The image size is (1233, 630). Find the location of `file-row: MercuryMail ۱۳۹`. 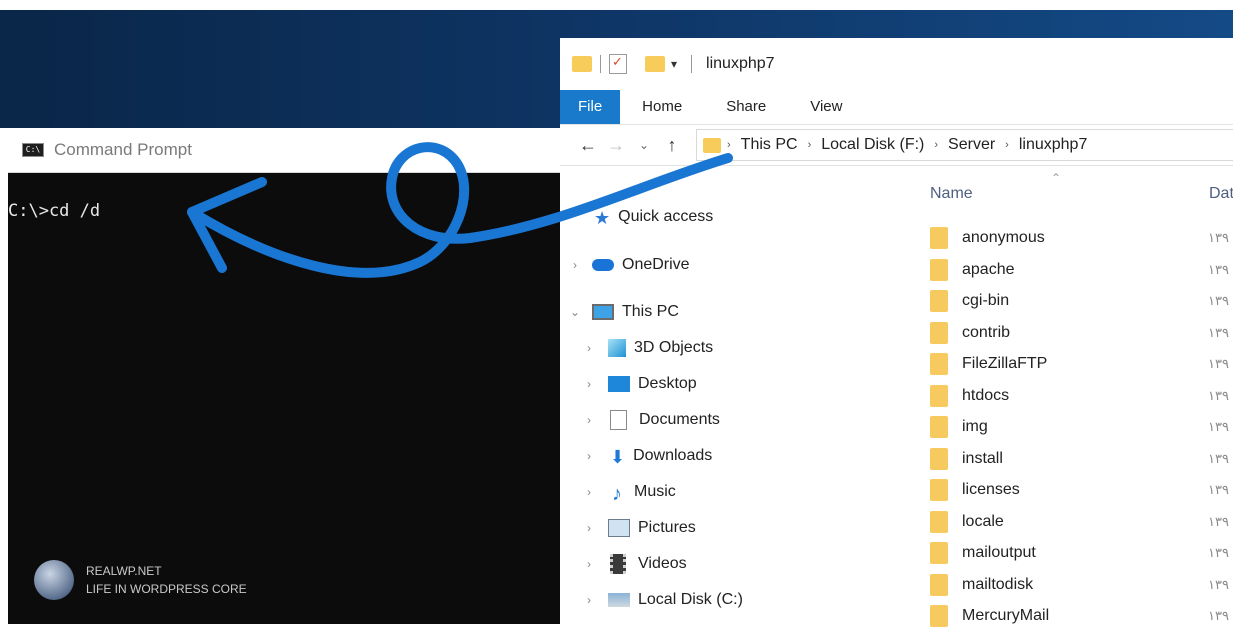

file-row: MercuryMail ۱۳۹ is located at coordinates (1081, 616).